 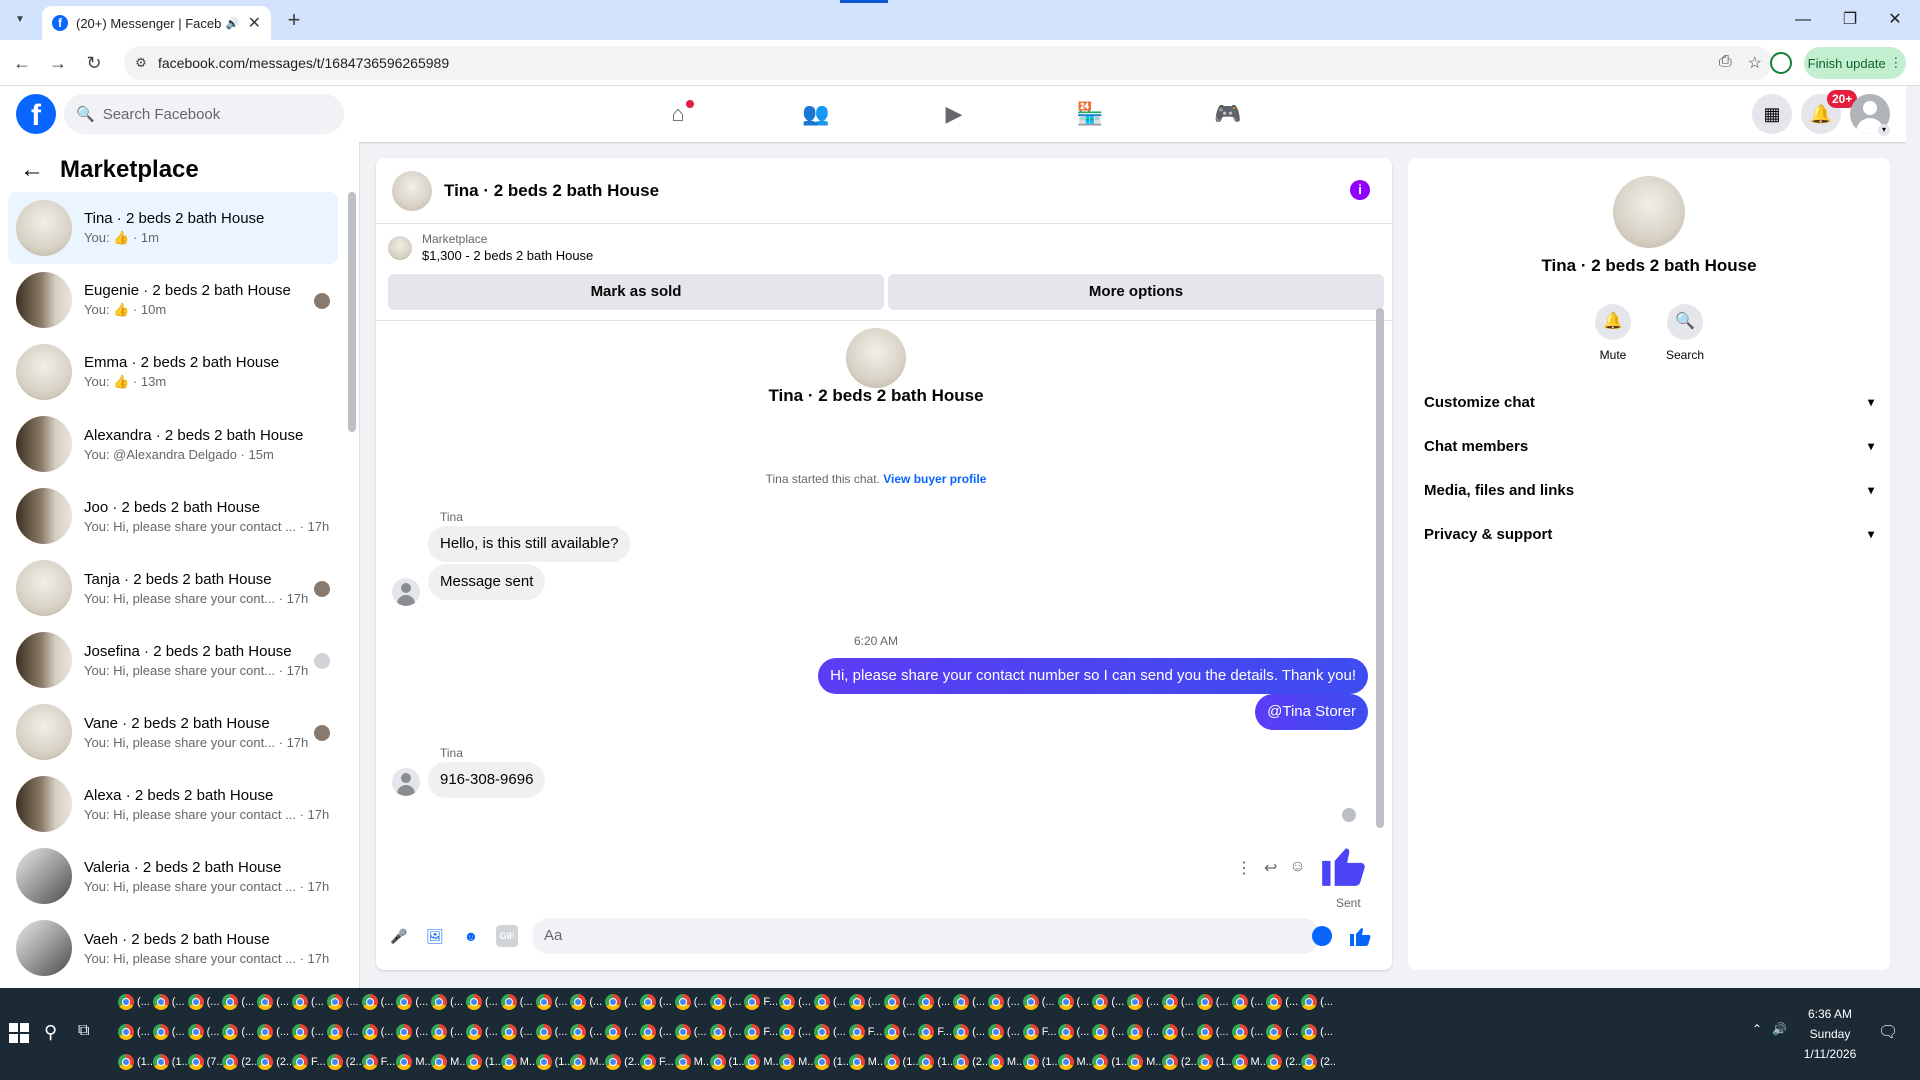 What do you see at coordinates (1311, 712) in the screenshot?
I see `outgoing-mention: @Tina Storer` at bounding box center [1311, 712].